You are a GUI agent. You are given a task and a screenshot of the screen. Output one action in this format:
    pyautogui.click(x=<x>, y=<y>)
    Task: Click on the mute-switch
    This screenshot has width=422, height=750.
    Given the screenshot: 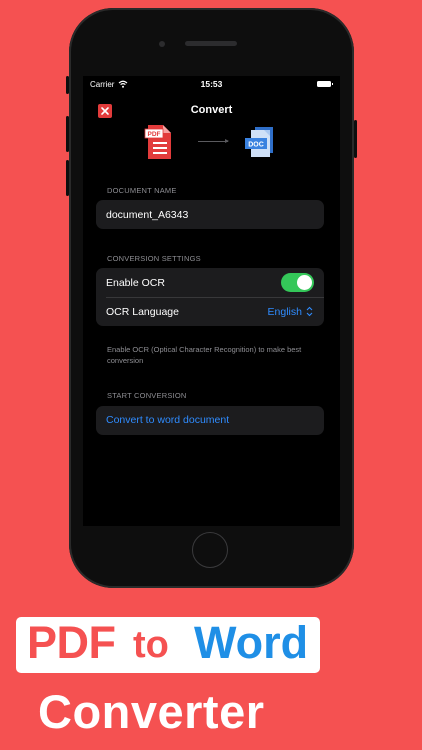 What is the action you would take?
    pyautogui.click(x=67, y=85)
    